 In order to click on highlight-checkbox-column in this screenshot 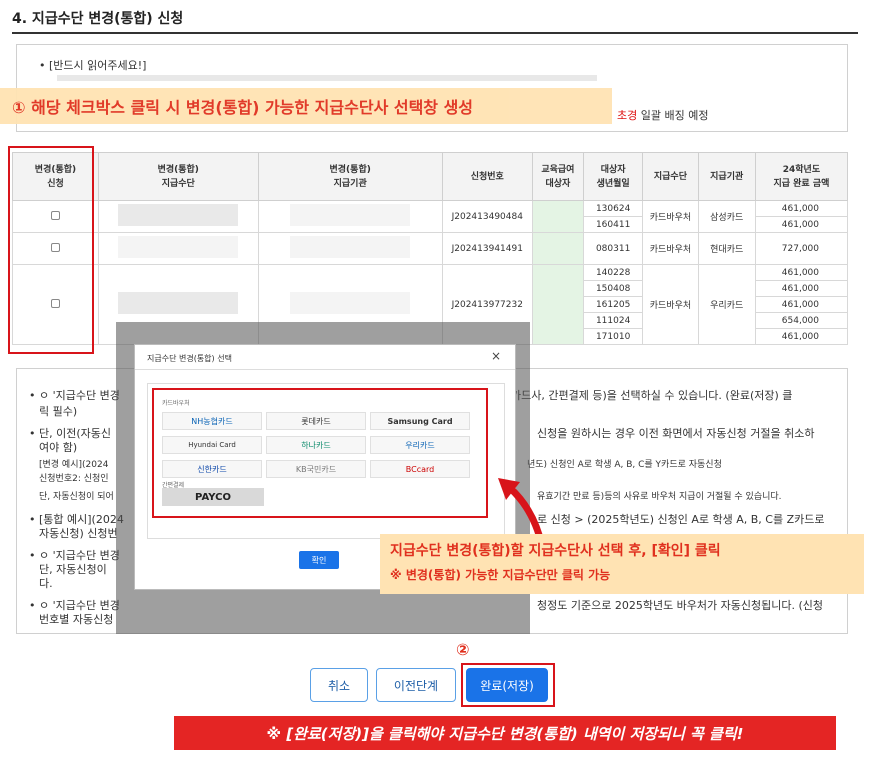, I will do `click(51, 250)`.